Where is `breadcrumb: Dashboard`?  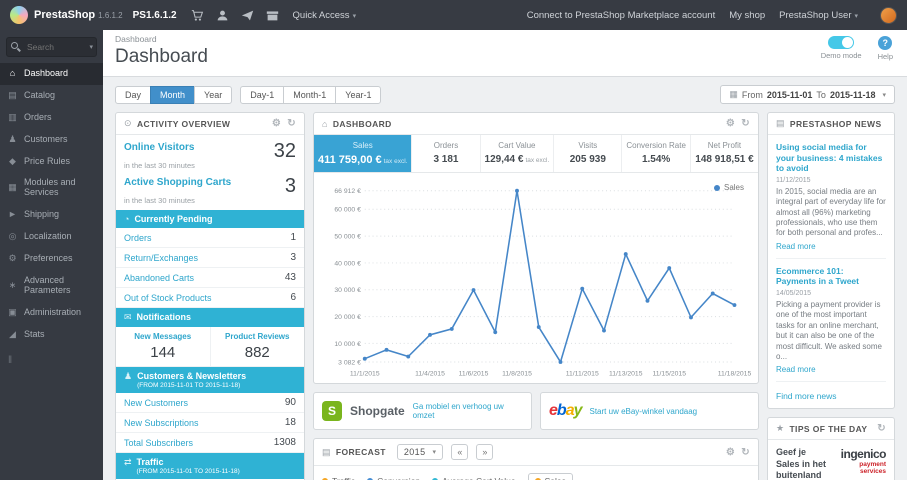 breadcrumb: Dashboard is located at coordinates (505, 39).